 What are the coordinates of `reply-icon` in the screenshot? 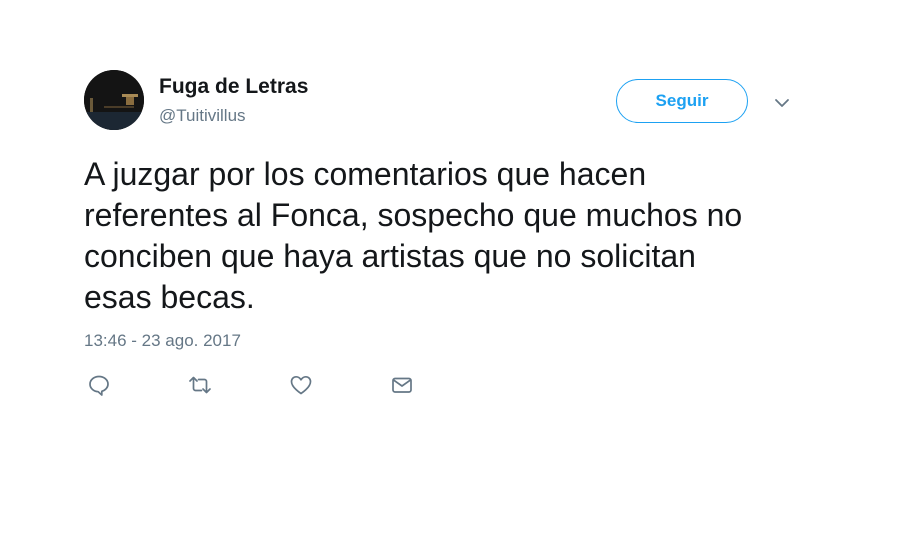 It's located at (99, 385).